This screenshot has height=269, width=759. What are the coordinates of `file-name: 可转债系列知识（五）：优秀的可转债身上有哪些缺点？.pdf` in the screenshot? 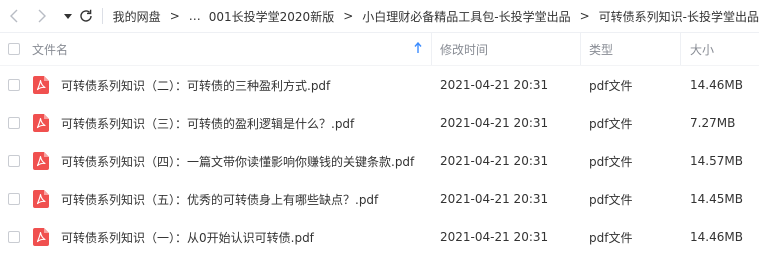 It's located at (219, 199).